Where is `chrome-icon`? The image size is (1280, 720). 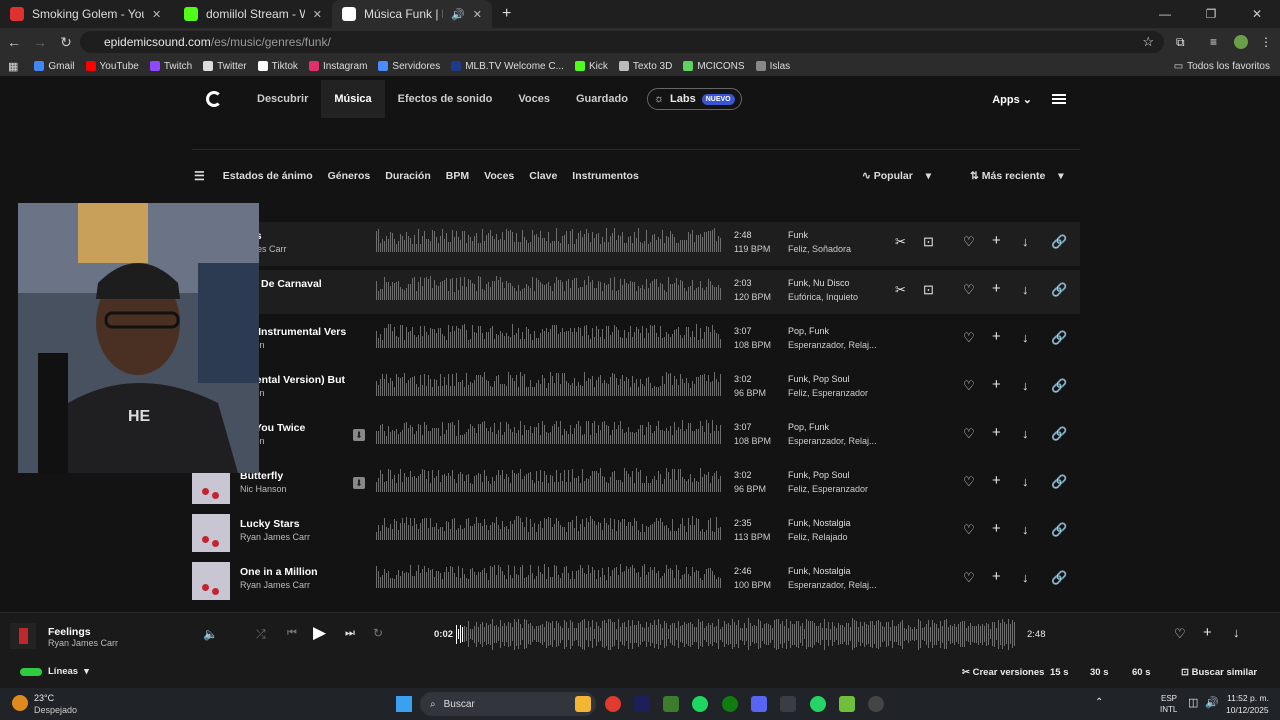 chrome-icon is located at coordinates (613, 704).